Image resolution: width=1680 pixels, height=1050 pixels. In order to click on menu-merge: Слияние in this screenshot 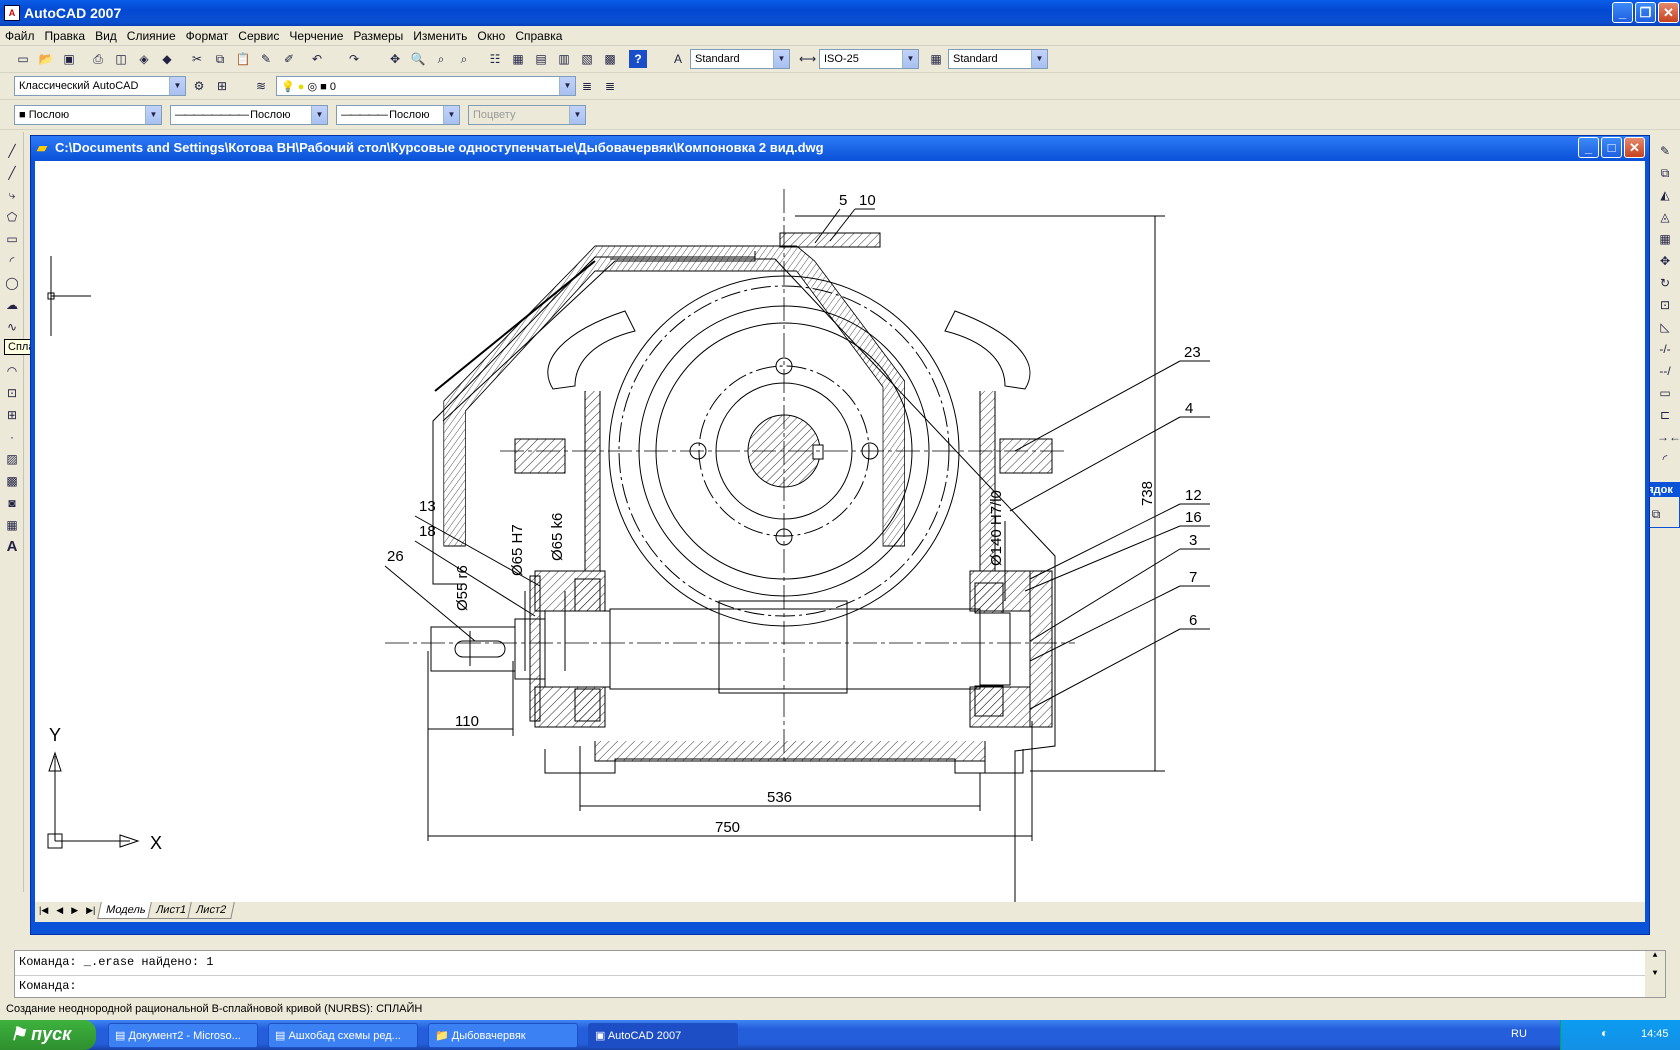, I will do `click(151, 34)`.